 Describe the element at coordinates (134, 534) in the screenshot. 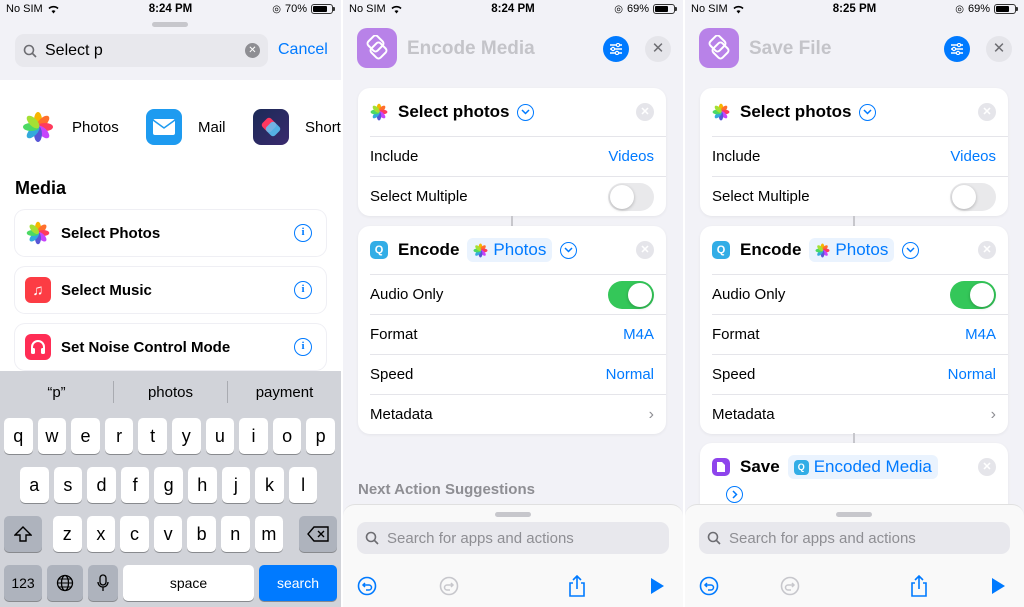

I see `key-c: c` at that location.